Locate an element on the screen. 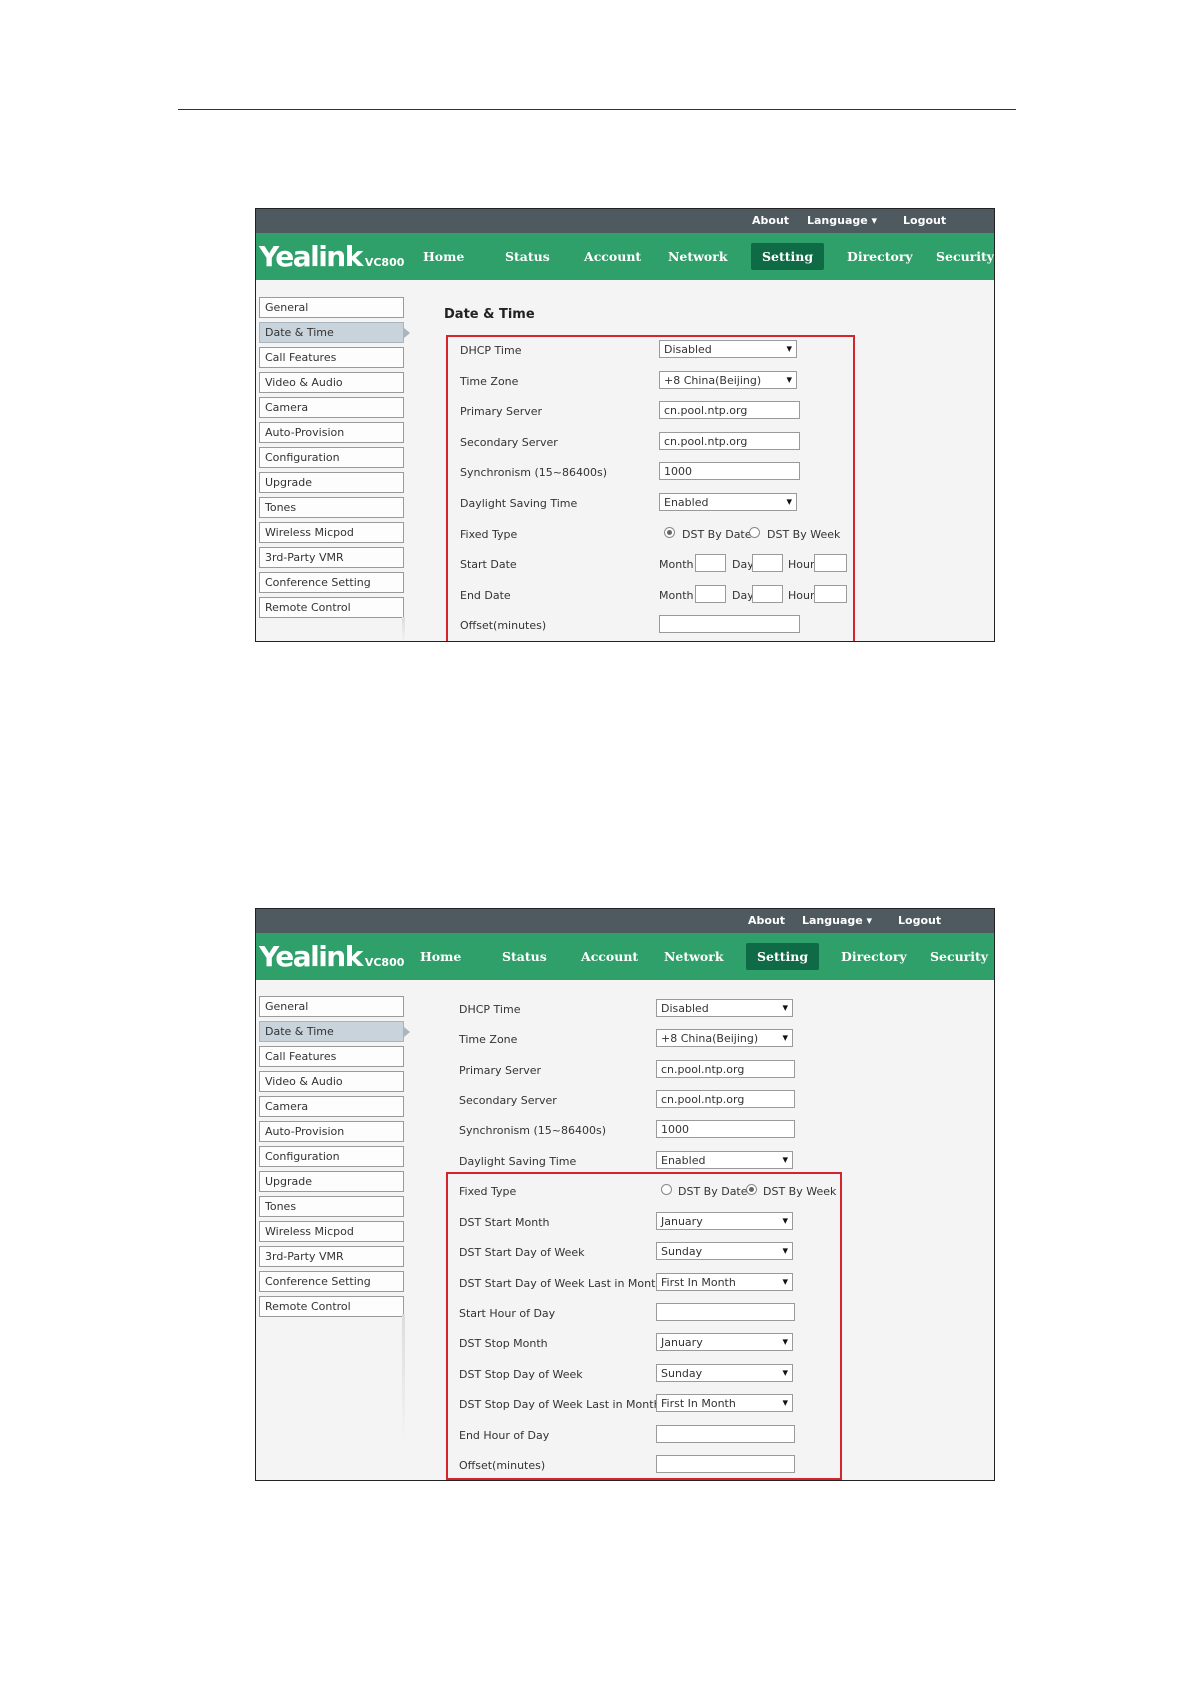 The image size is (1191, 1684). dst-stop-dow-select: Sunday is located at coordinates (724, 1373).